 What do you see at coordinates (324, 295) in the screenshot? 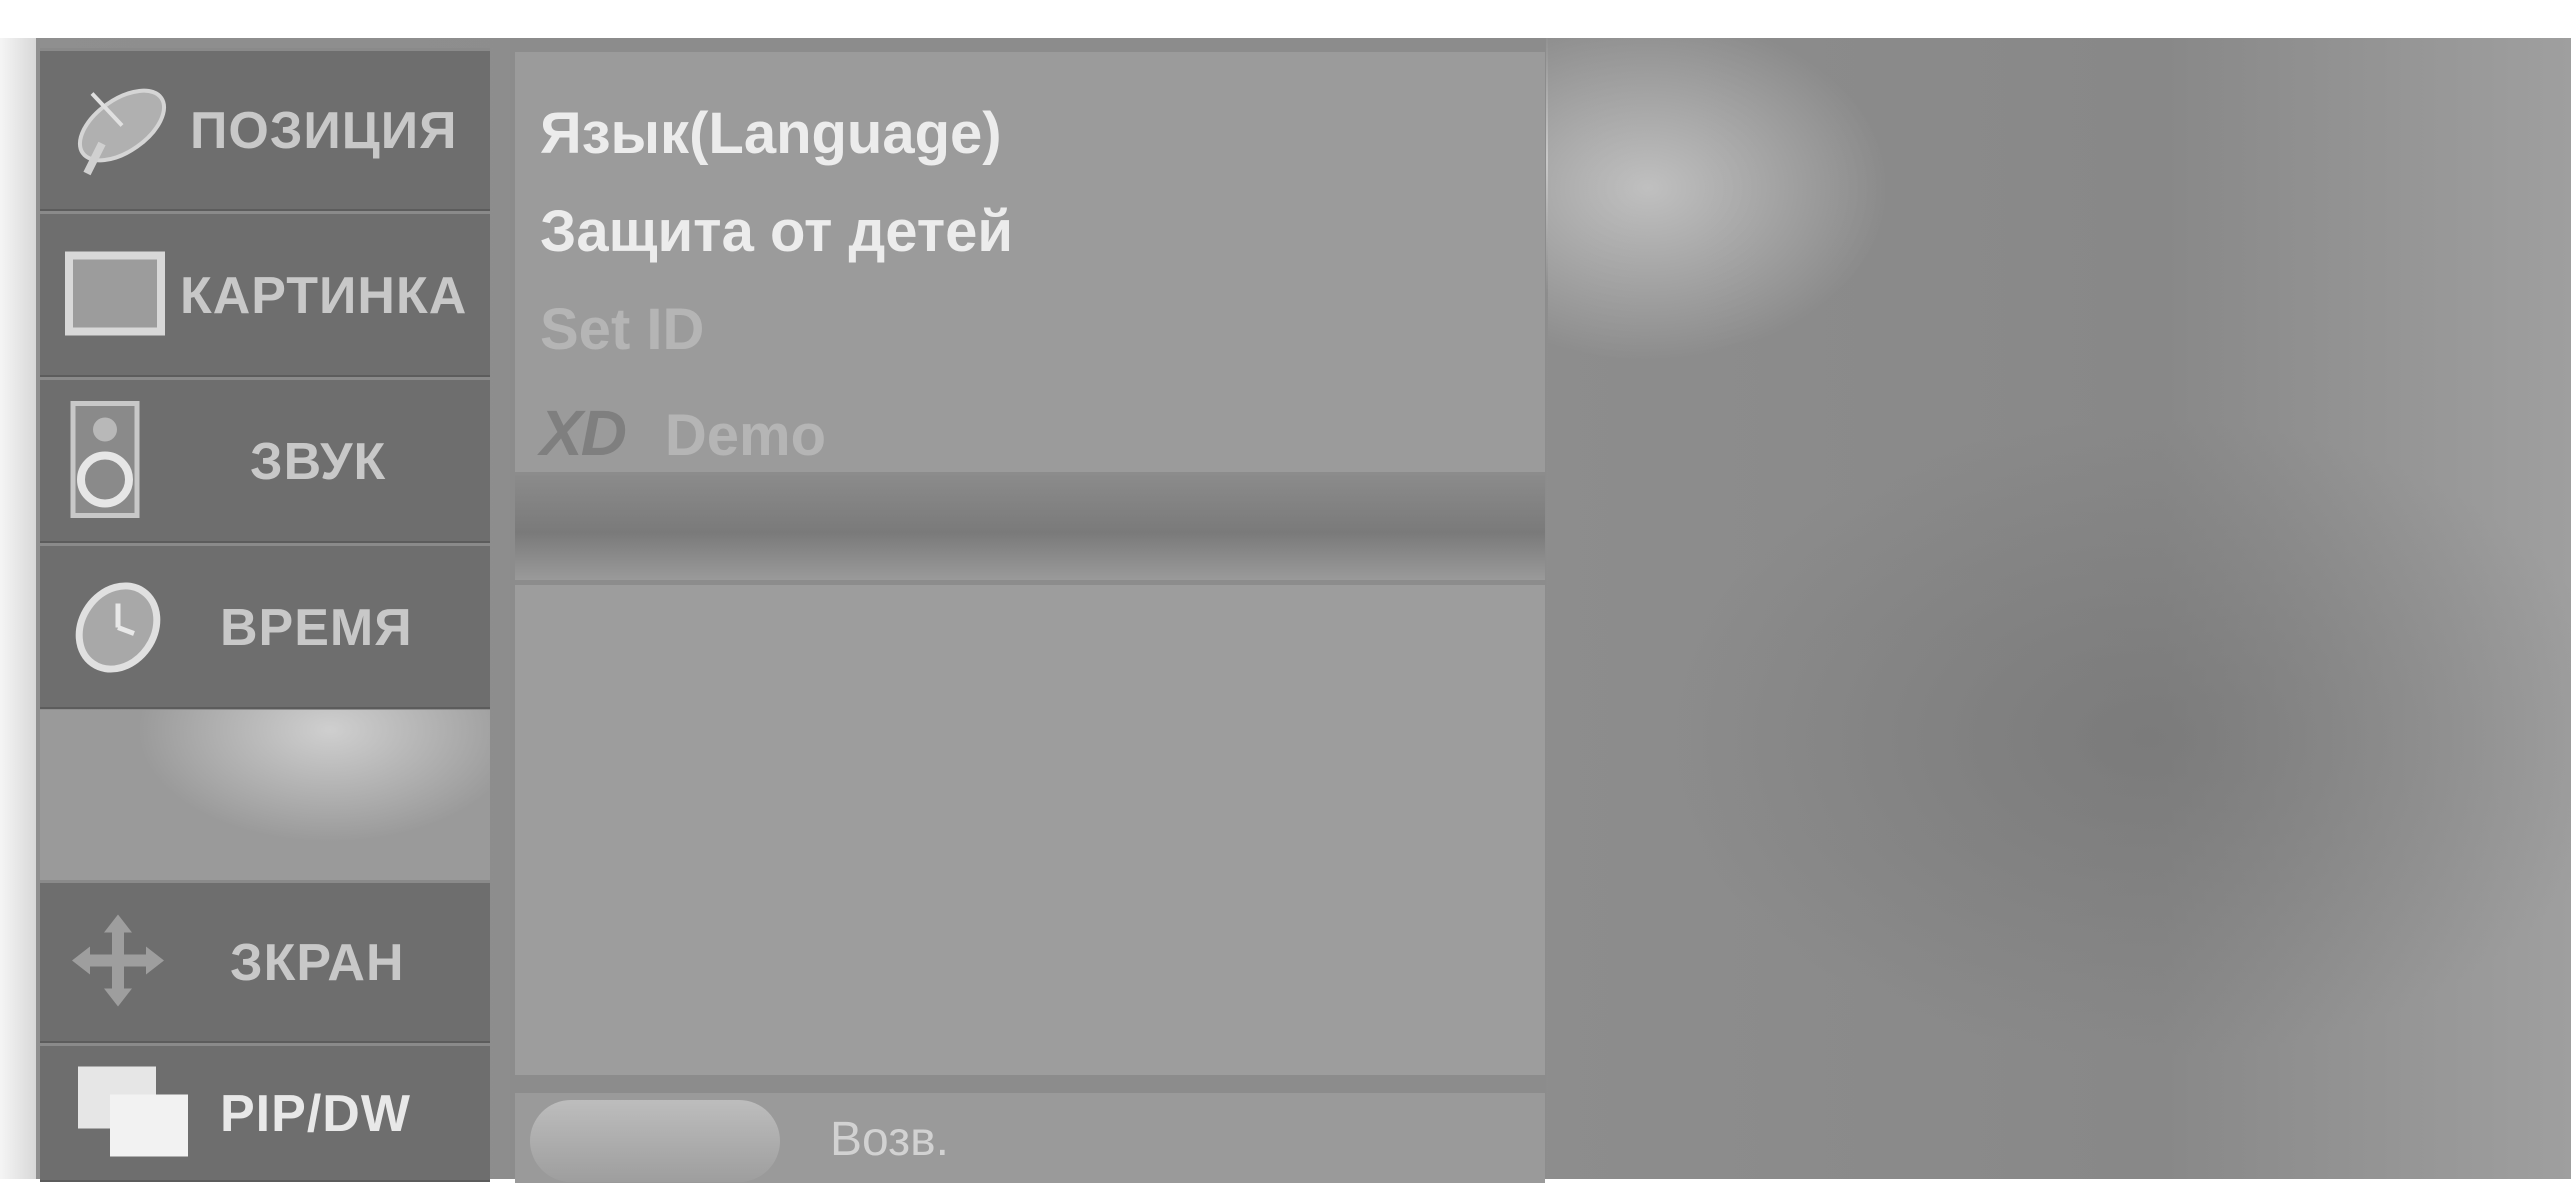
I see `sidebar-item-label: КАРТИНКА` at bounding box center [324, 295].